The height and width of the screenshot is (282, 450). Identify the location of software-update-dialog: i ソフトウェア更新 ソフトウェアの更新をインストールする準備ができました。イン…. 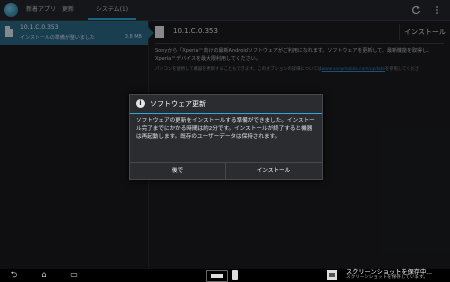
(226, 137).